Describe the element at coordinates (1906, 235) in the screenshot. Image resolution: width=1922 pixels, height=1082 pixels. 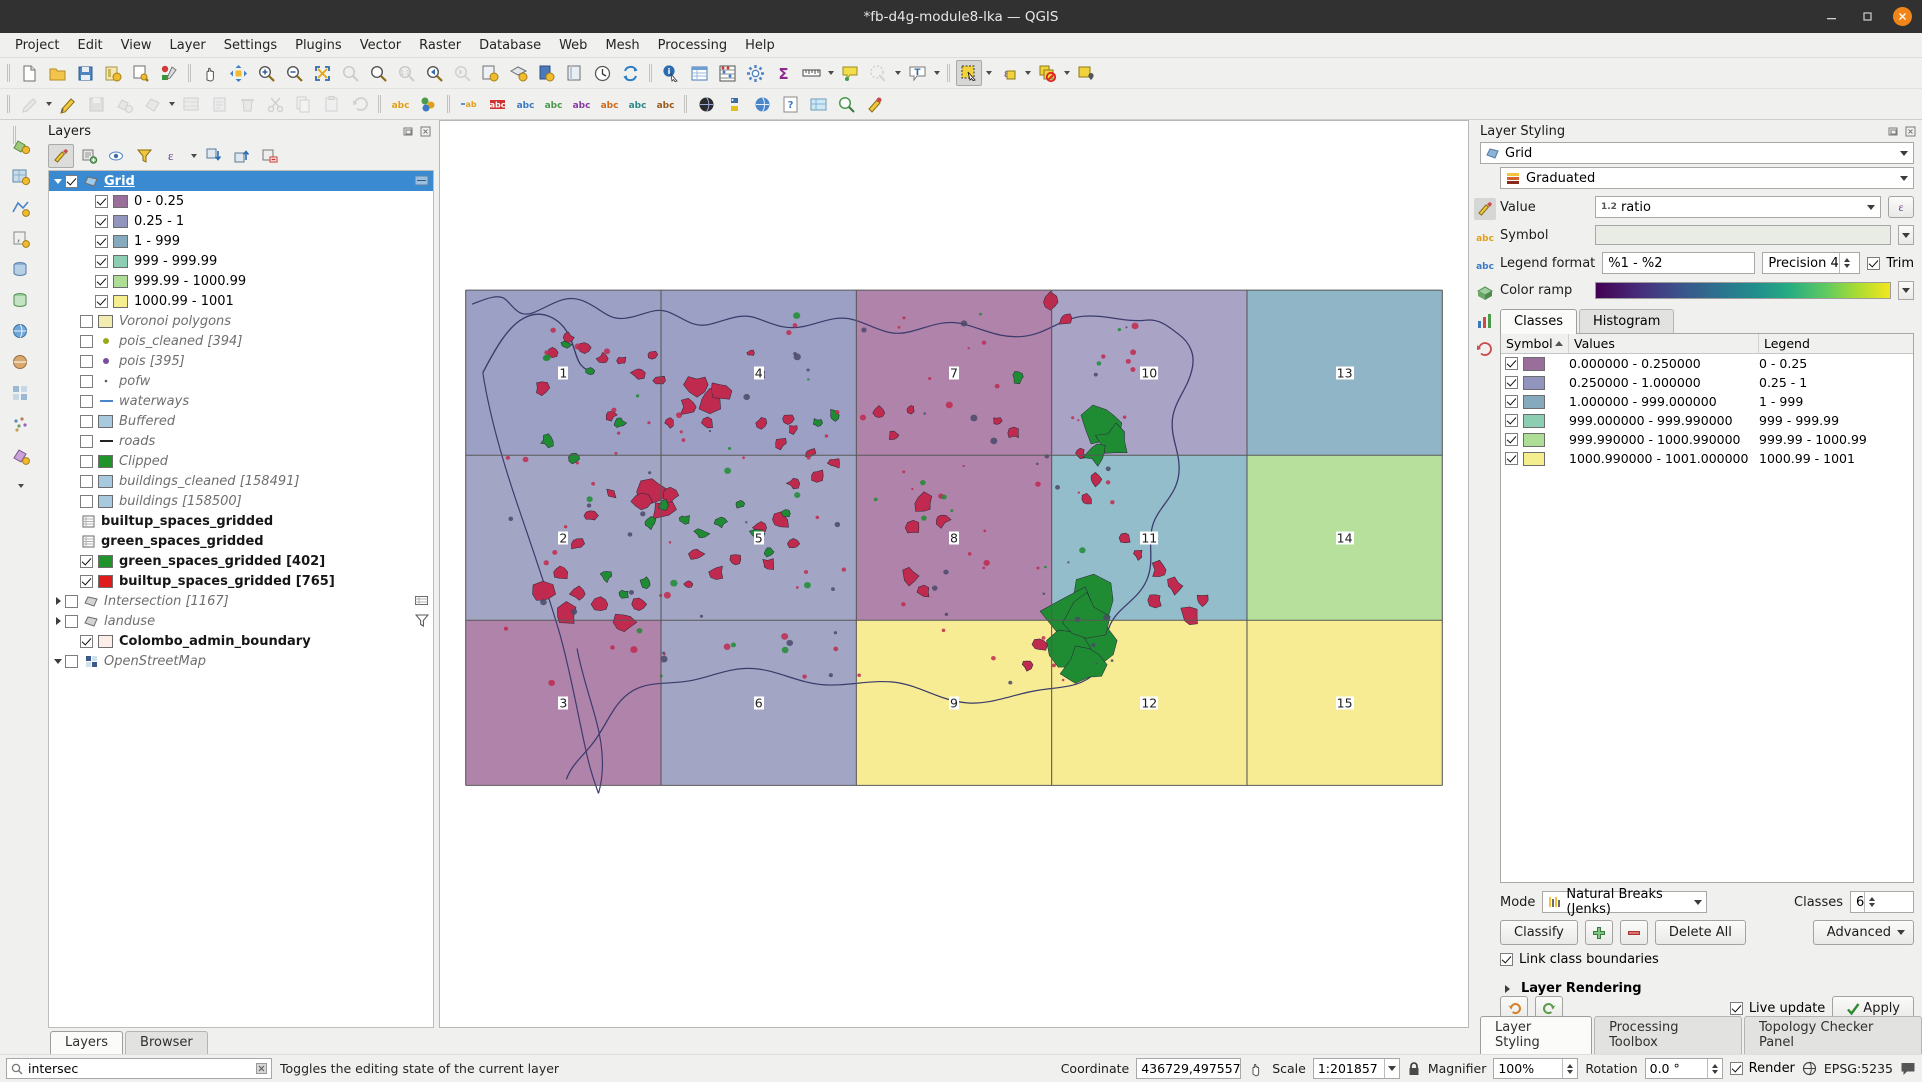
I see `symbol-chevron-down-icon` at that location.